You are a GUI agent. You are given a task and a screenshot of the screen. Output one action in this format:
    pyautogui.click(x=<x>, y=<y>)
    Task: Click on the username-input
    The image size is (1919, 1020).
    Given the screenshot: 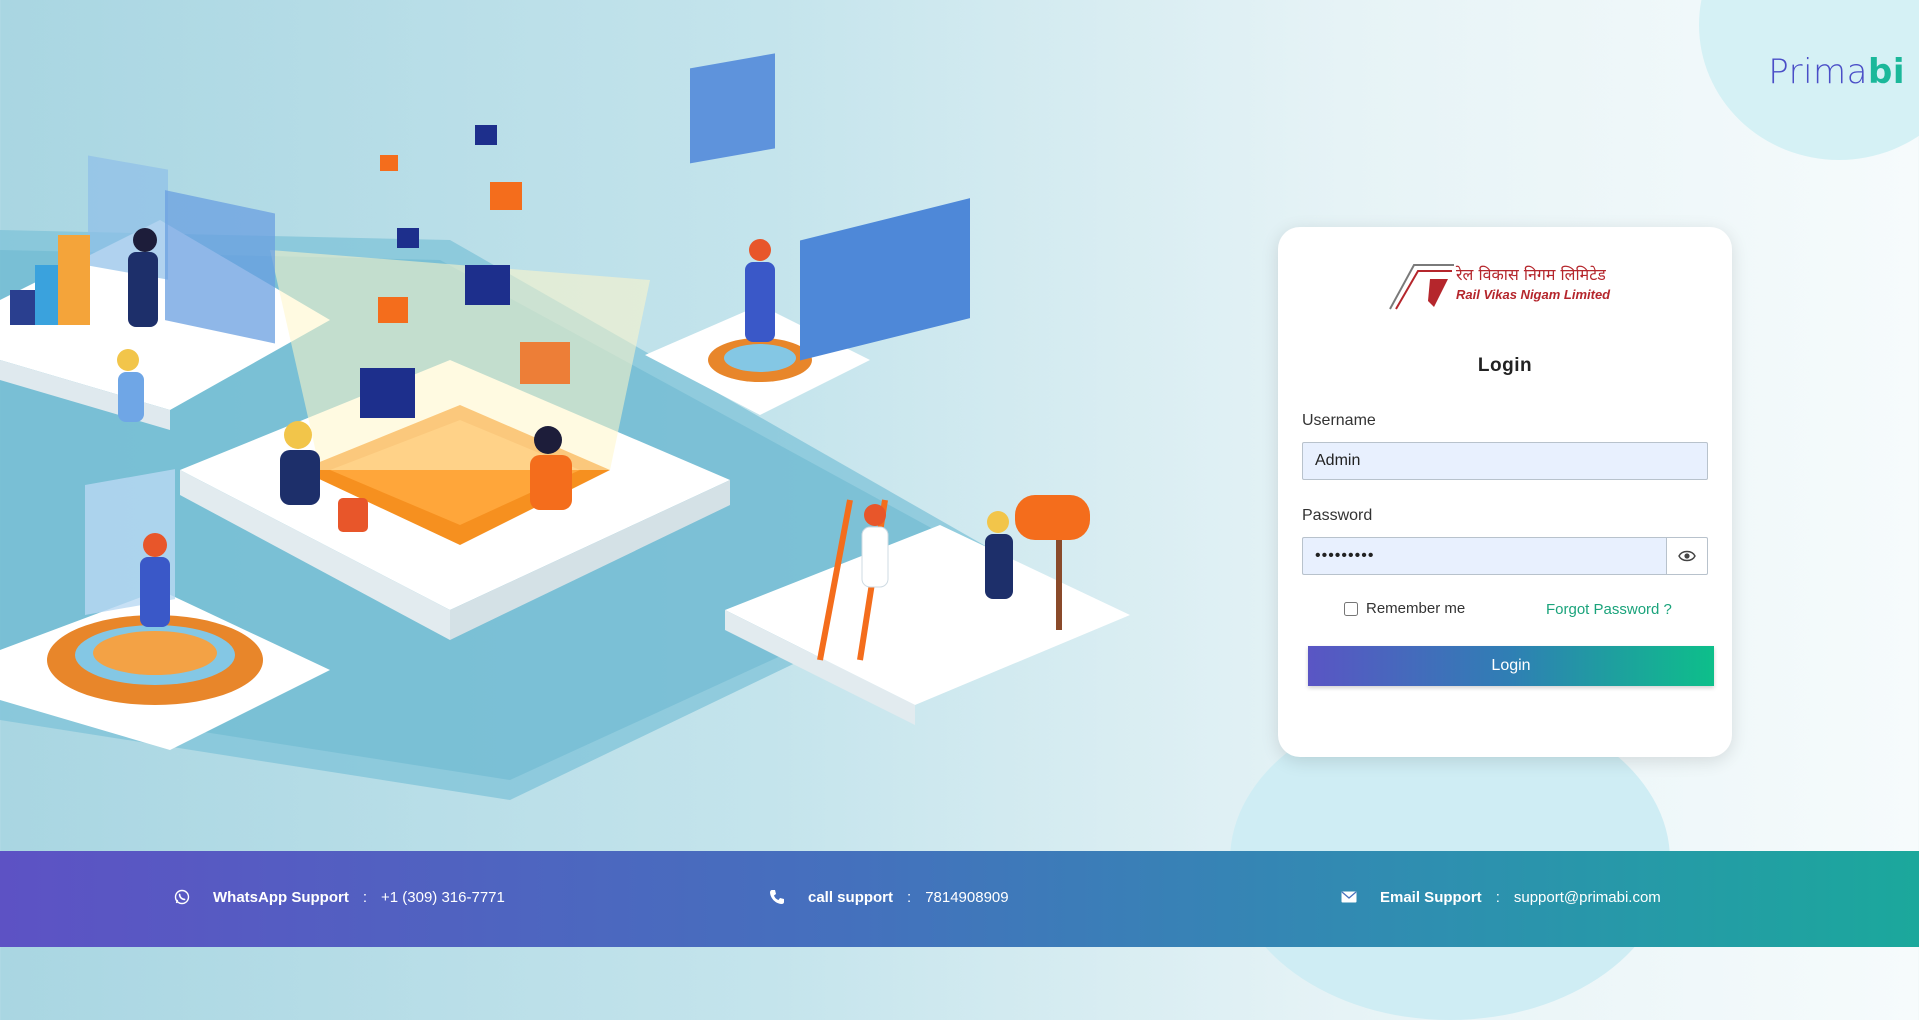 What is the action you would take?
    pyautogui.click(x=1505, y=461)
    